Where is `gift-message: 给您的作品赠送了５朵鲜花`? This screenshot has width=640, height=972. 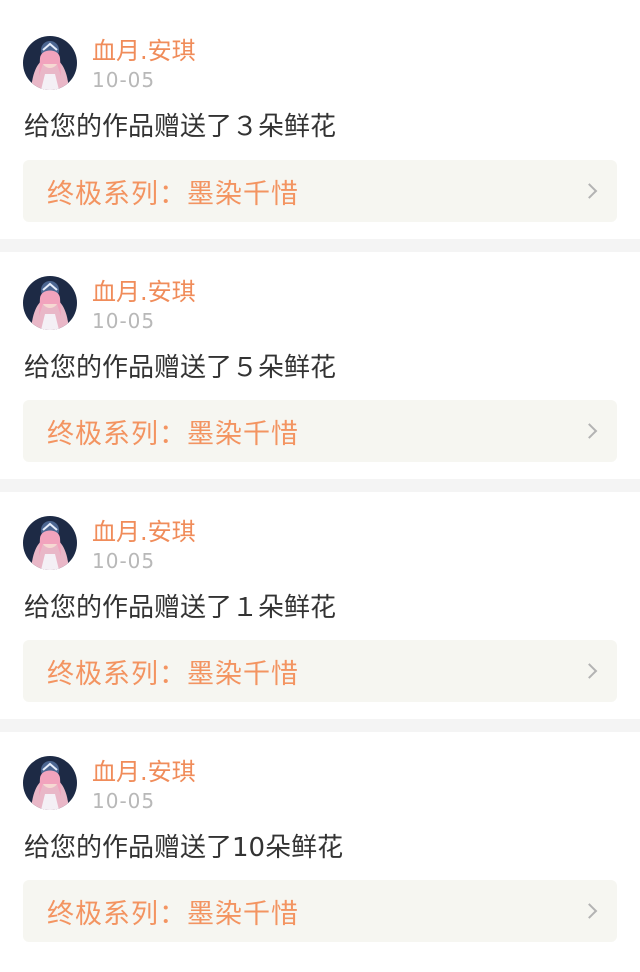
gift-message: 给您的作品赠送了５朵鲜花 is located at coordinates (180, 368).